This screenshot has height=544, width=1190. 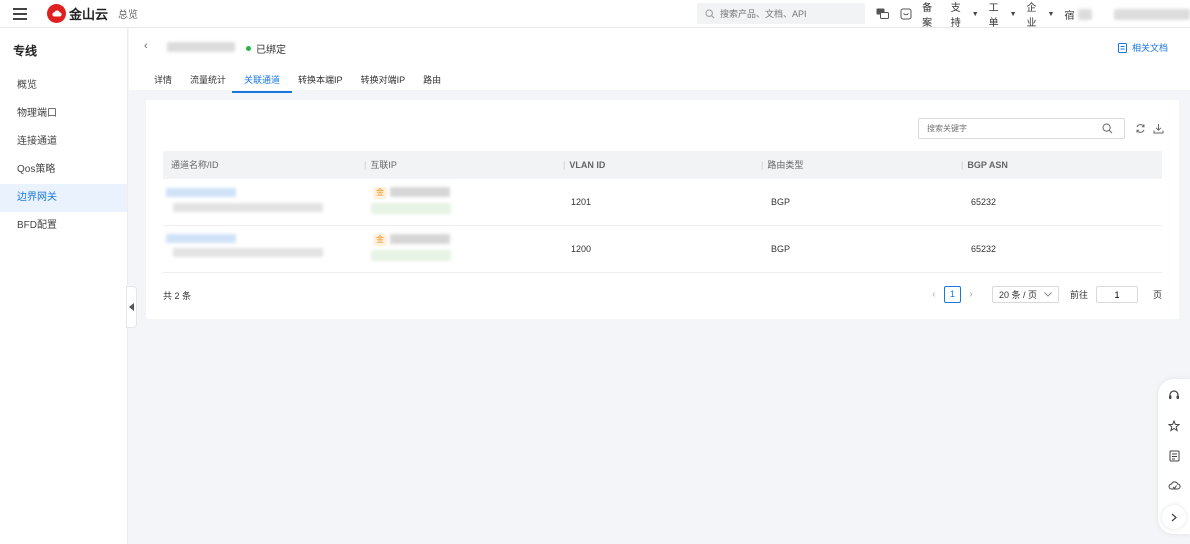 What do you see at coordinates (781, 249) in the screenshot?
I see `route-type: BGP` at bounding box center [781, 249].